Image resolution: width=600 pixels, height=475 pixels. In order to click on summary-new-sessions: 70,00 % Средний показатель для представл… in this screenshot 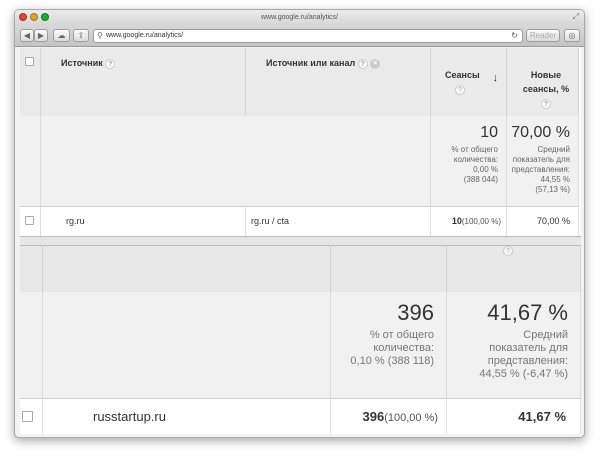, I will do `click(543, 161)`.